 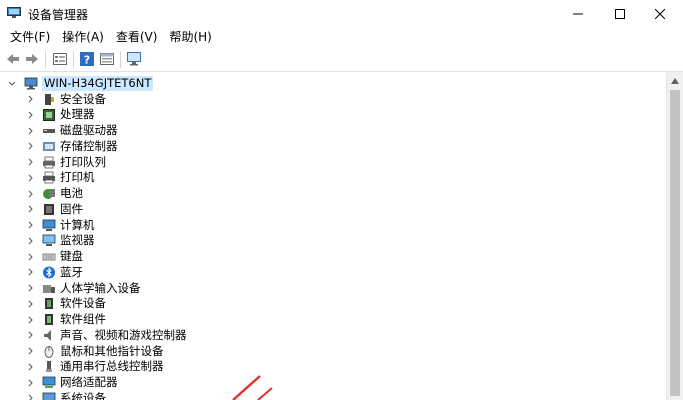 I want to click on help-icon: ?, so click(x=87, y=59).